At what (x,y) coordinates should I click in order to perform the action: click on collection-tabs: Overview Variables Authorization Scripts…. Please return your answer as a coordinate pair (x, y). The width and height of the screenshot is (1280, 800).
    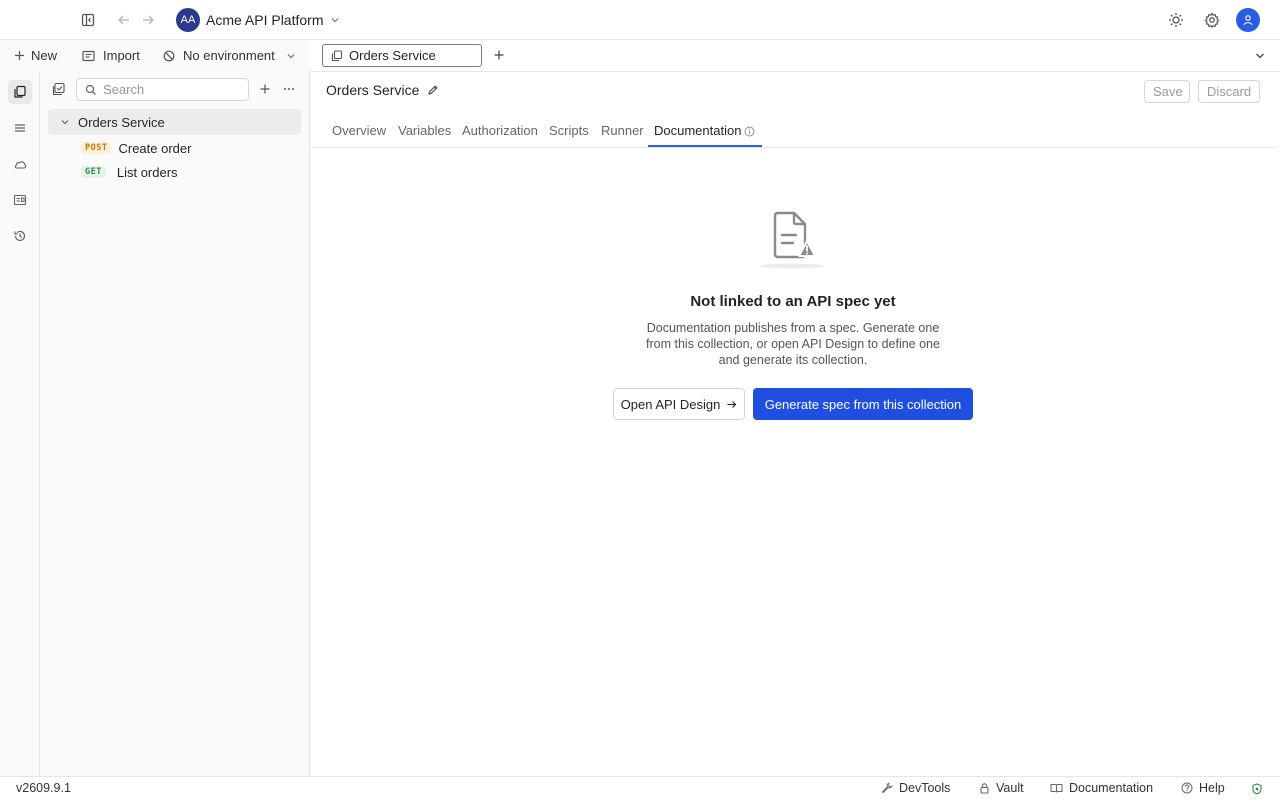
    Looking at the image, I should click on (793, 132).